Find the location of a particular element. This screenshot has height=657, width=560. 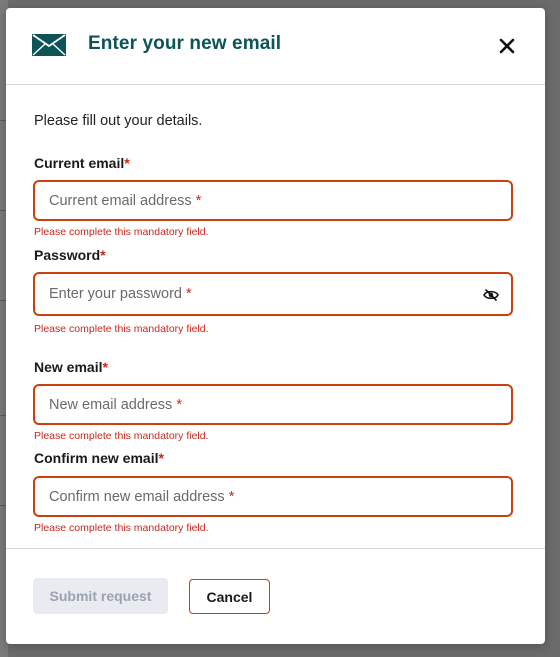

confirm-new-email-label: Confirm new email* is located at coordinates (99, 458).